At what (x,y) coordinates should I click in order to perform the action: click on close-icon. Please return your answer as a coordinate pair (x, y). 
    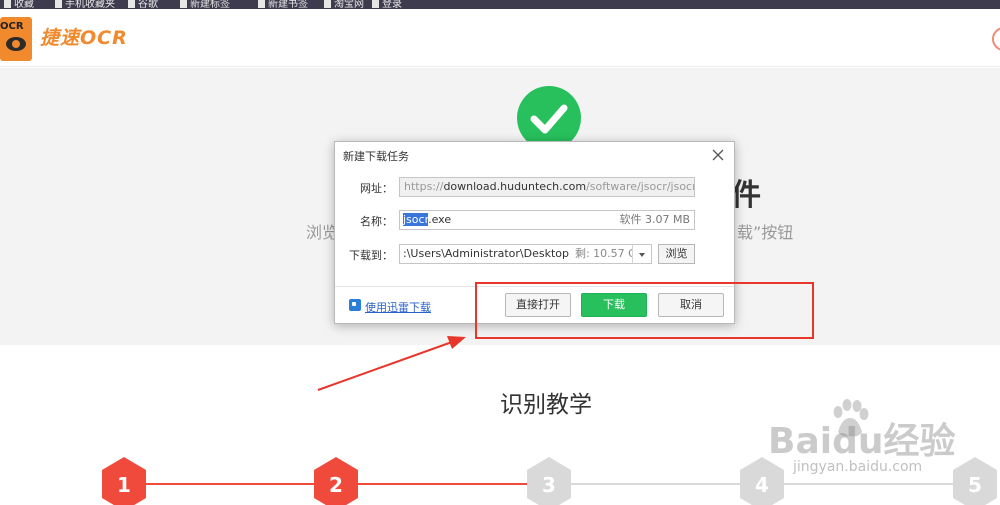
    Looking at the image, I should click on (718, 155).